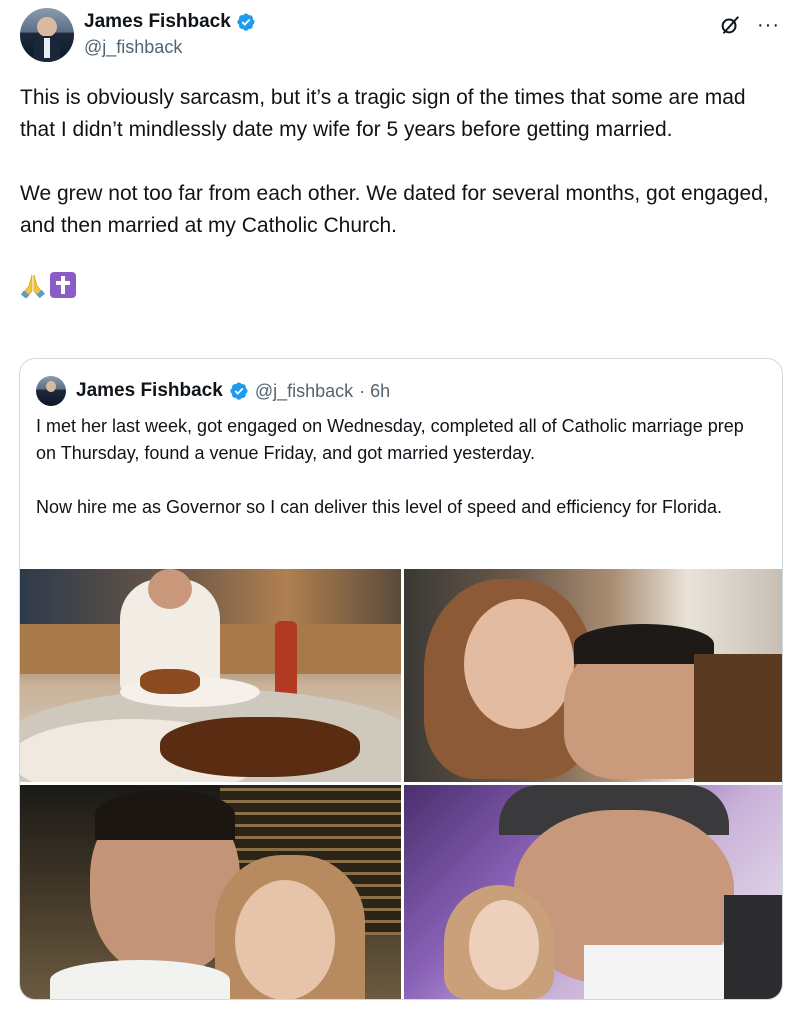 Image resolution: width=800 pixels, height=1013 pixels. What do you see at coordinates (157, 22) in the screenshot?
I see `author-display-name-text: James Fishback` at bounding box center [157, 22].